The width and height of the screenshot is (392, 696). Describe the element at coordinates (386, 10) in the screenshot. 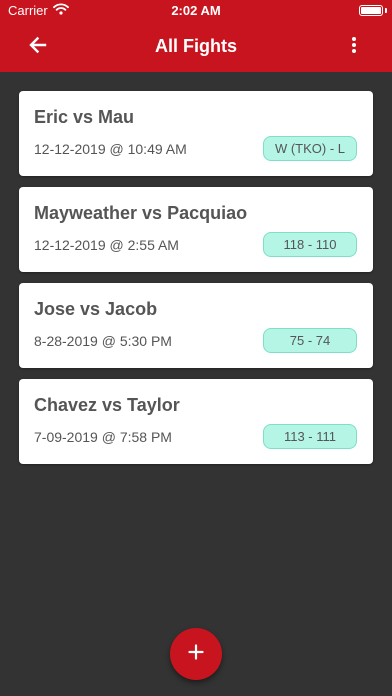

I see `battery-nub` at that location.